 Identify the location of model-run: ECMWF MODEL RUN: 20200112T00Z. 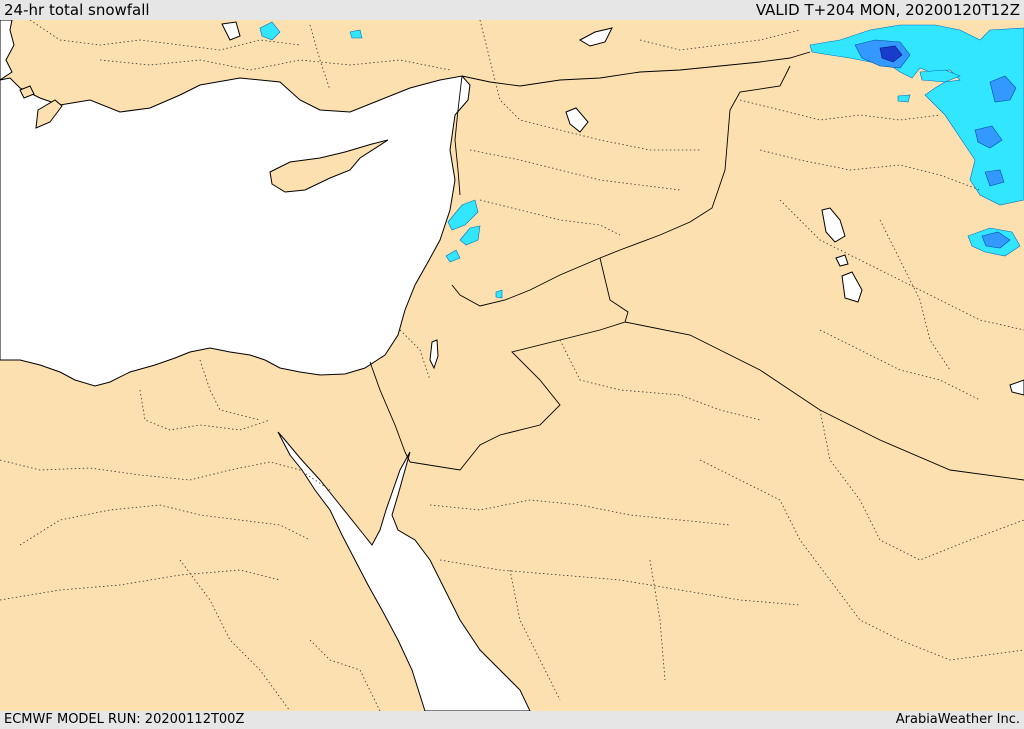
(124, 719).